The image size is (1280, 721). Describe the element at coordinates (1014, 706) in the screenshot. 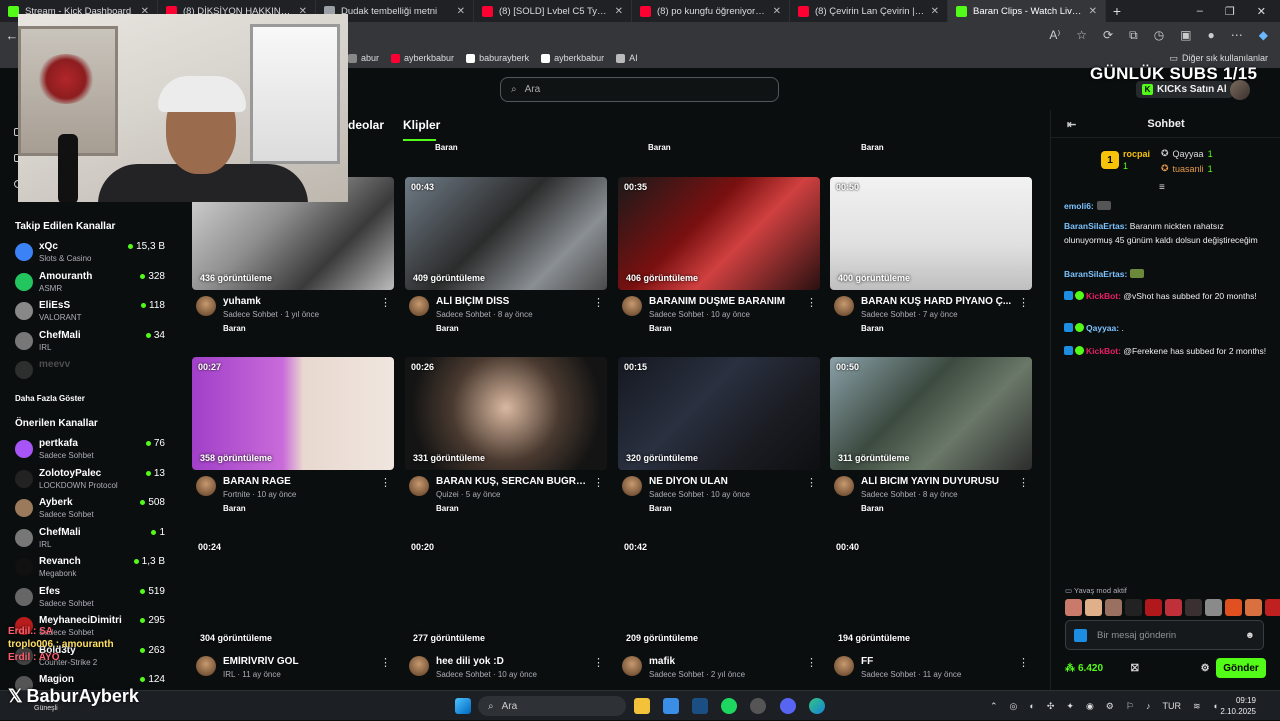

I see `tray-icon: ◎` at that location.